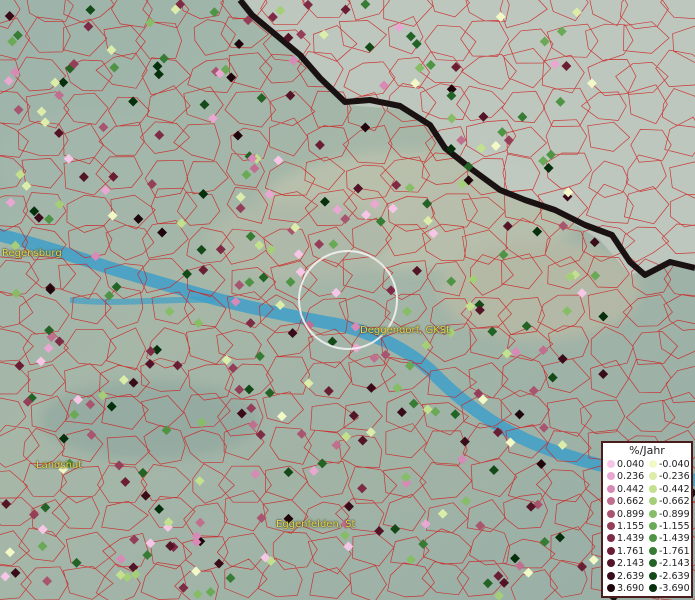  I want to click on legend-entry-positive: 1.439, so click(625, 538).